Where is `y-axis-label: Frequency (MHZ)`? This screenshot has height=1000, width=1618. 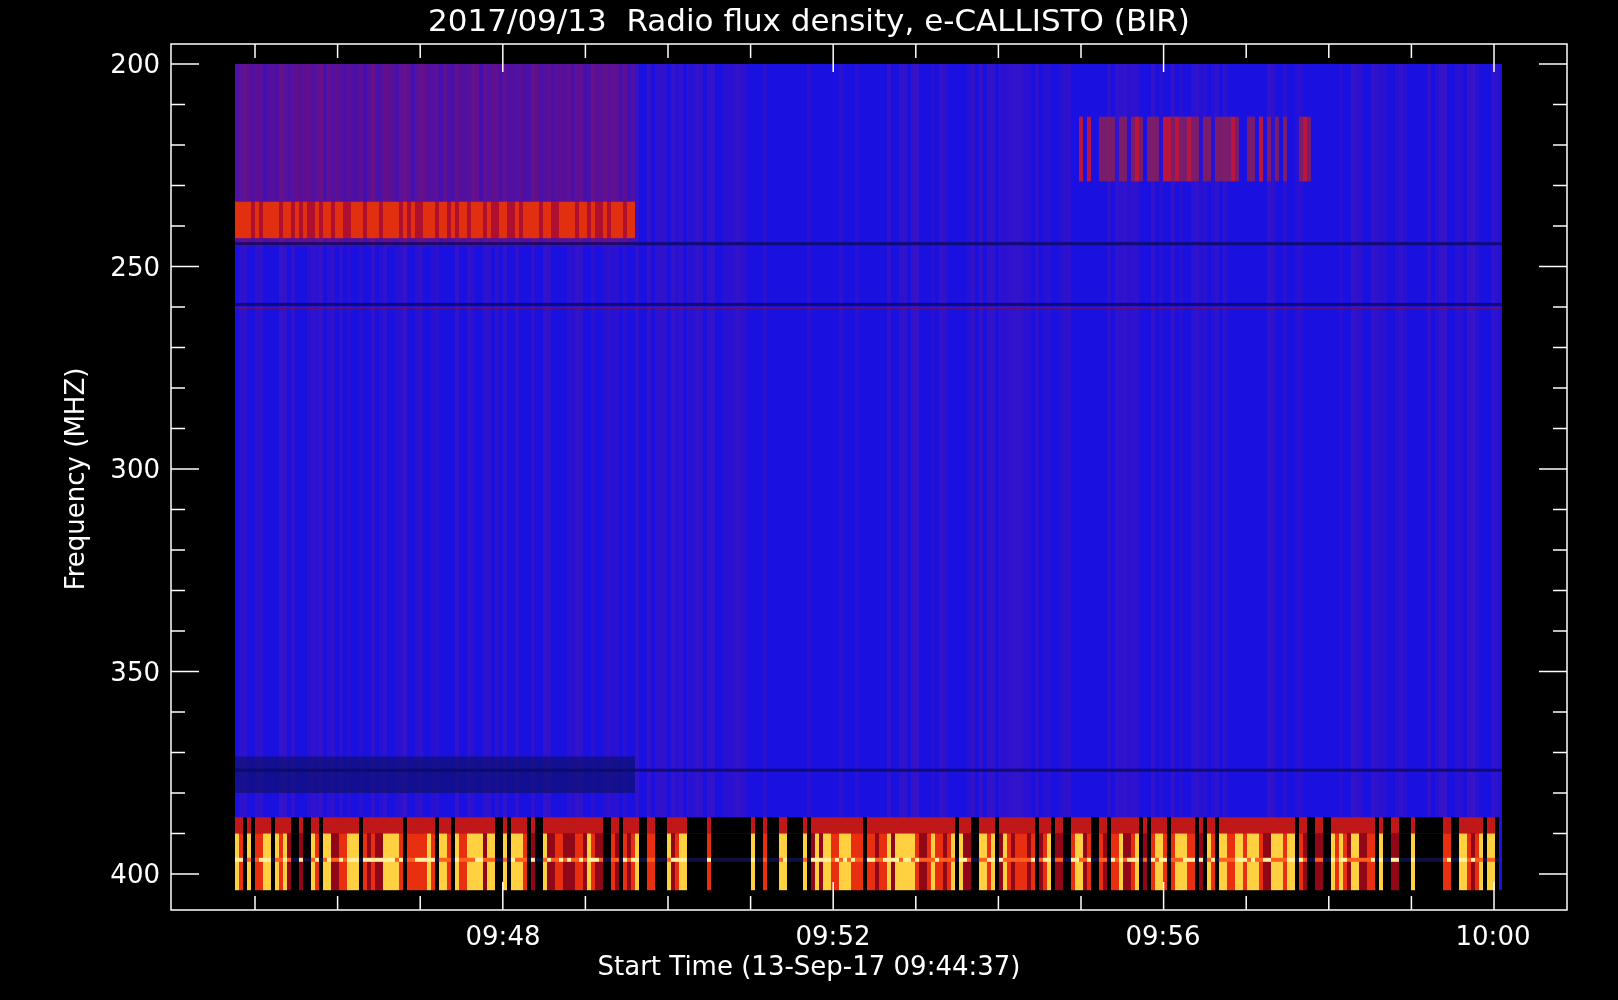 y-axis-label: Frequency (MHZ) is located at coordinates (75, 479).